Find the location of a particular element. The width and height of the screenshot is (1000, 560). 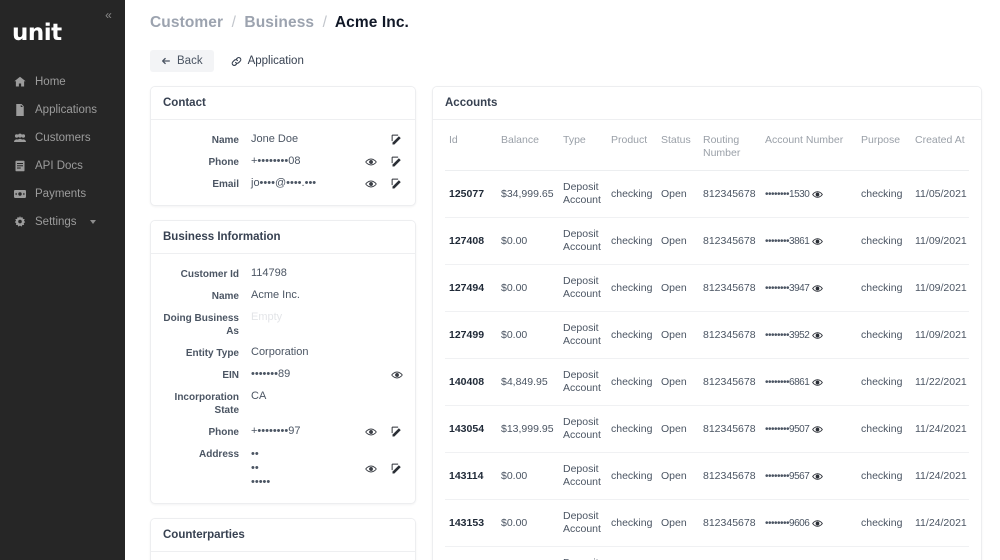

breadcrumb-item-business: Business is located at coordinates (279, 22).